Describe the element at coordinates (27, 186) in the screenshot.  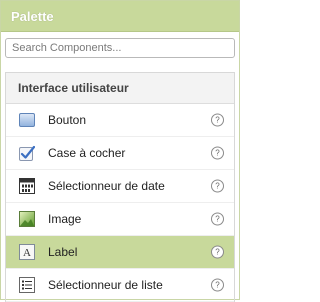
I see `calendar-icon` at that location.